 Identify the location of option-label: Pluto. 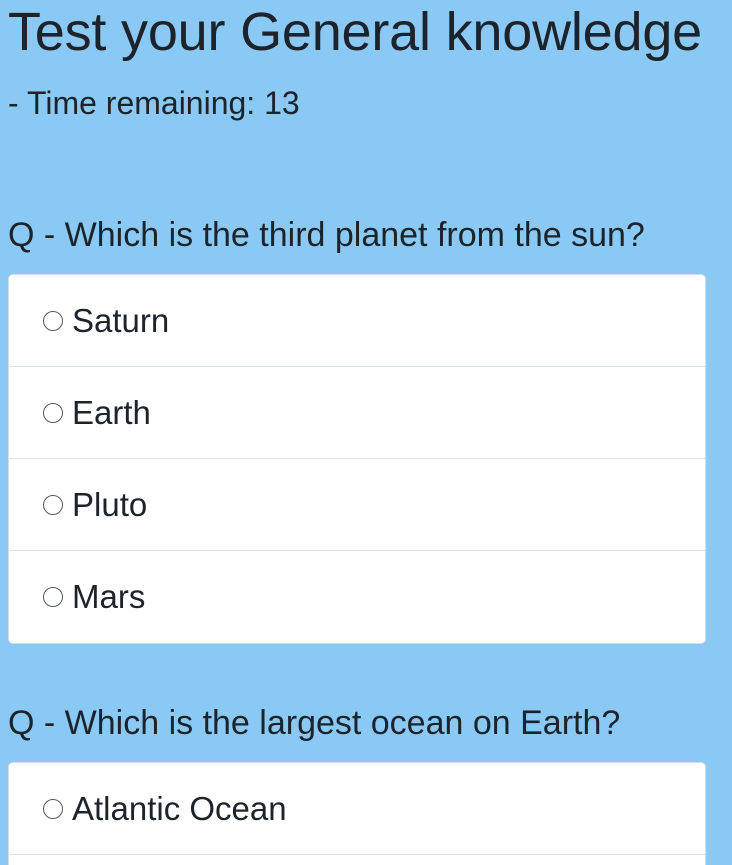
(110, 504).